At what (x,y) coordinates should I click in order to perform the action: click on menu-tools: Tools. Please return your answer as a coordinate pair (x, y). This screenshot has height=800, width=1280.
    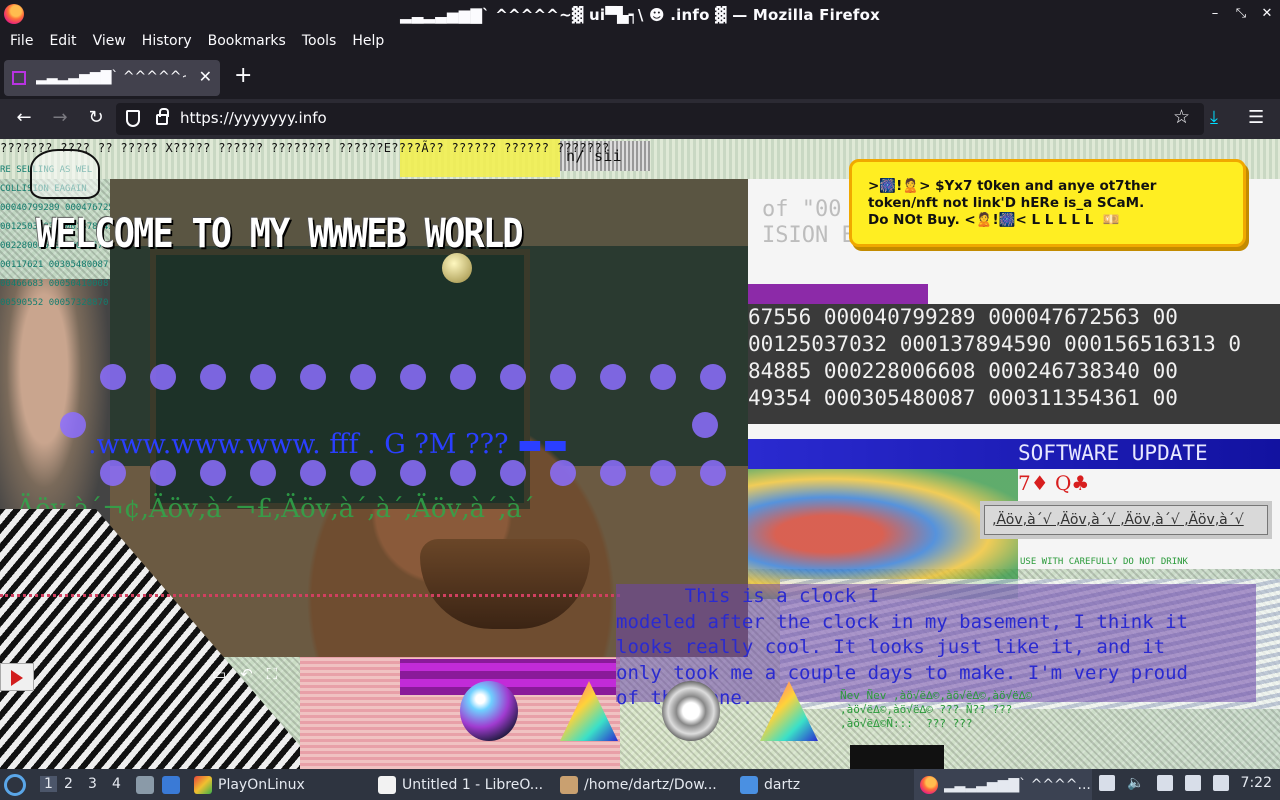
    Looking at the image, I should click on (319, 41).